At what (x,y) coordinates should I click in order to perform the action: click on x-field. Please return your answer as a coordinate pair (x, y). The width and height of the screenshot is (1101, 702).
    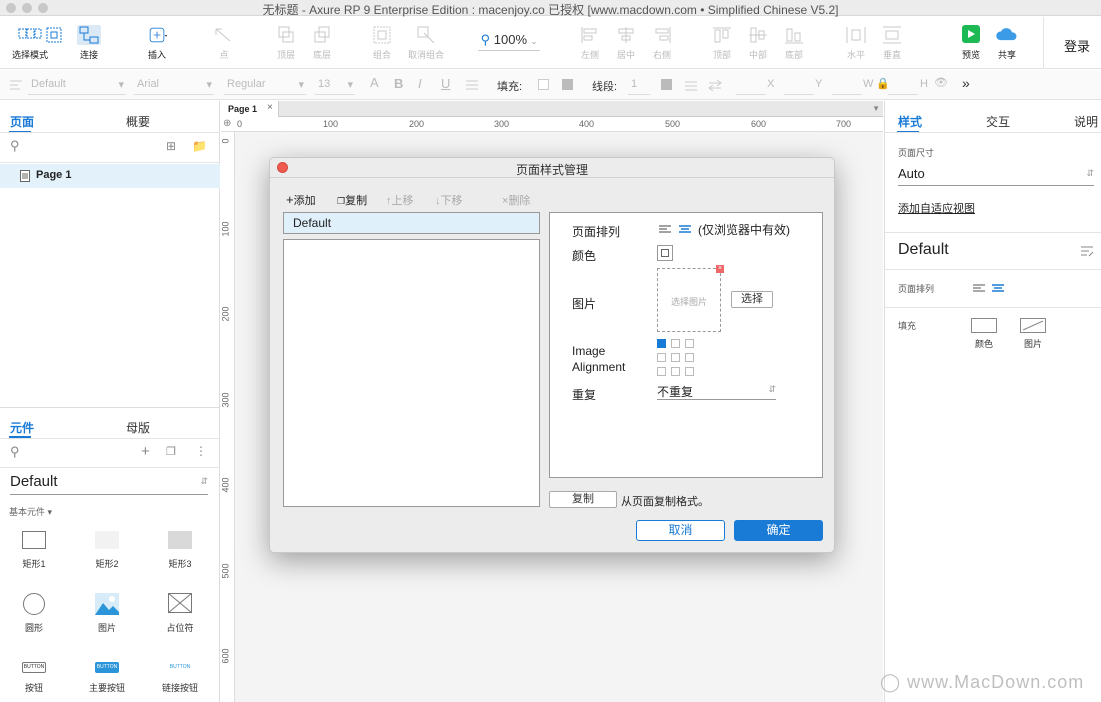
    Looking at the image, I should click on (751, 85).